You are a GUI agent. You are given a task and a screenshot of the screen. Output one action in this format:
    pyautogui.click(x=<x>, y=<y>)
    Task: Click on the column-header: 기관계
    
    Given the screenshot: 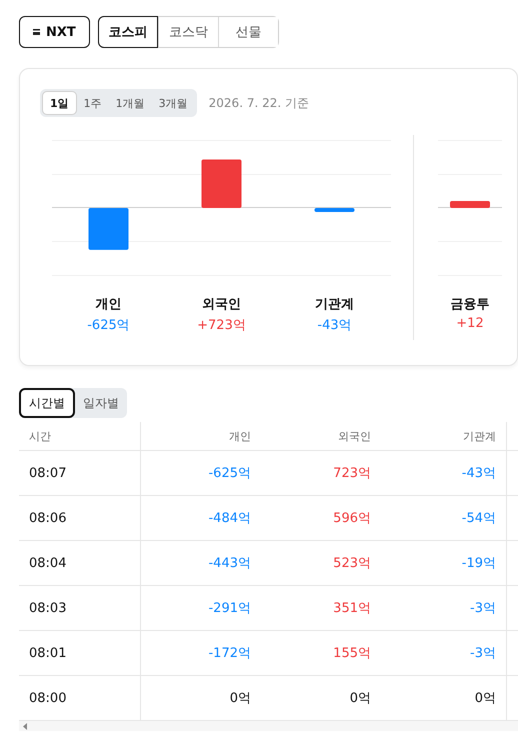 What is the action you would take?
    pyautogui.click(x=443, y=436)
    